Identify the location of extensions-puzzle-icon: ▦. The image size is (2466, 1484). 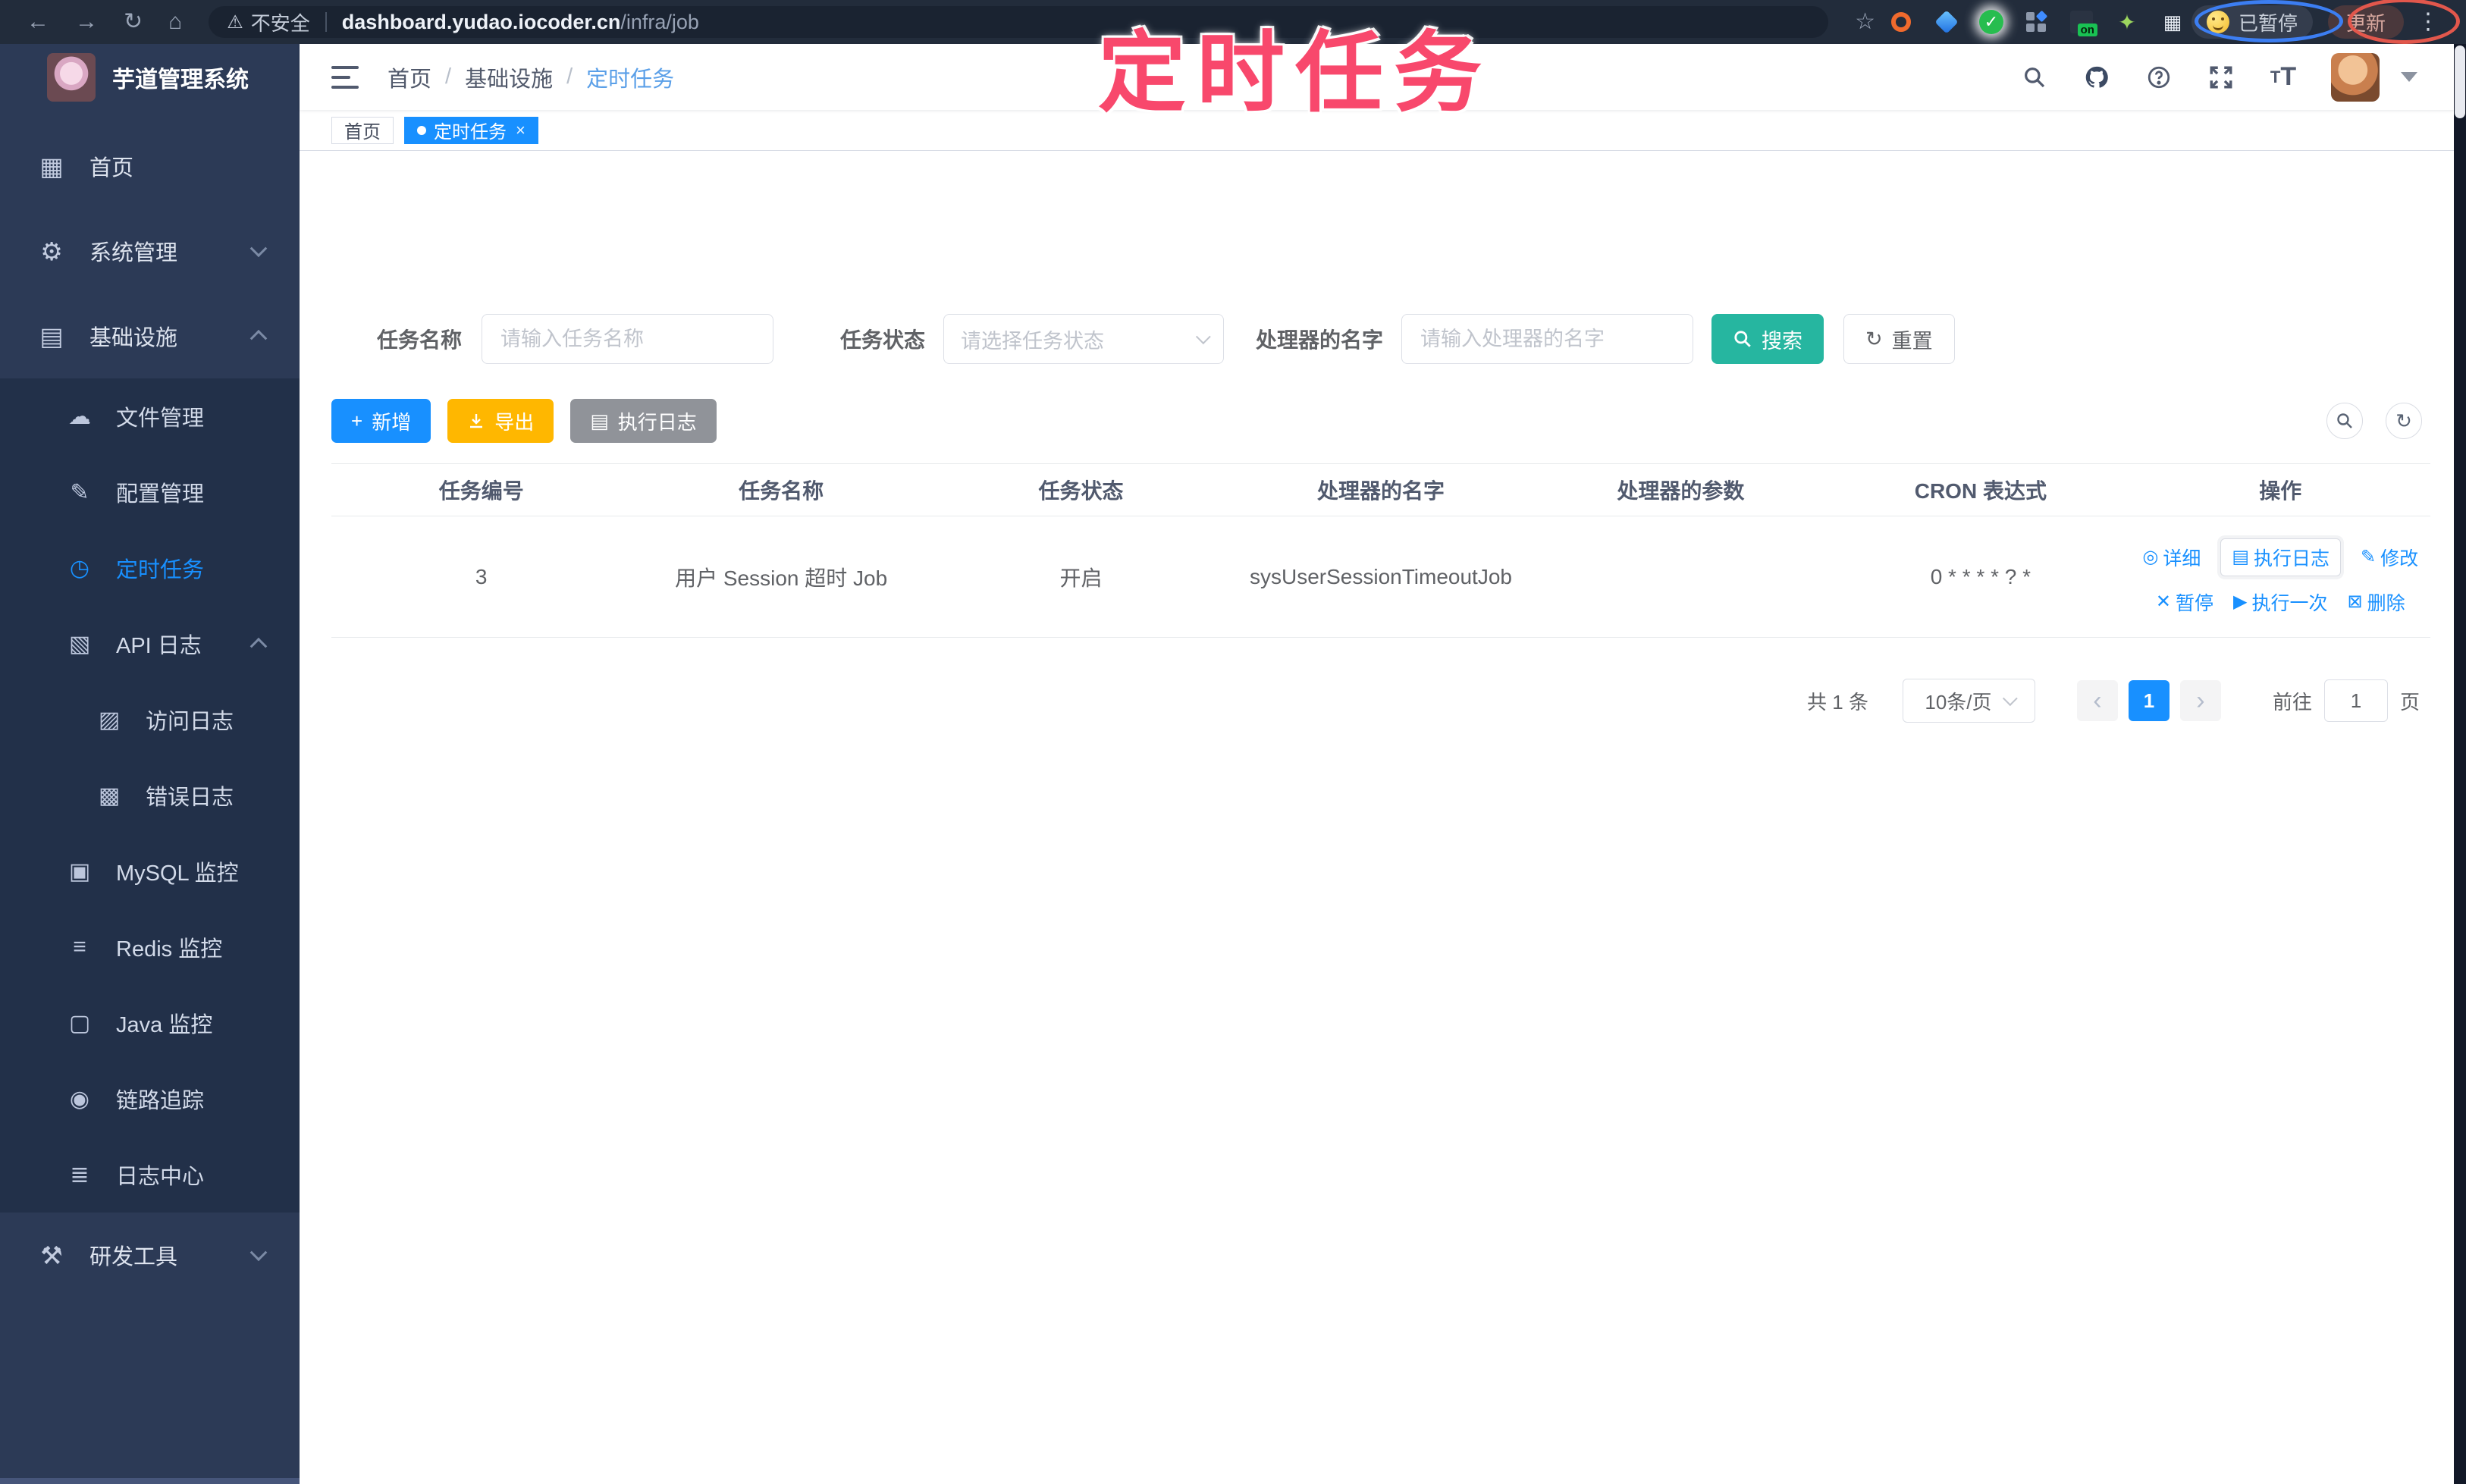
(2172, 22).